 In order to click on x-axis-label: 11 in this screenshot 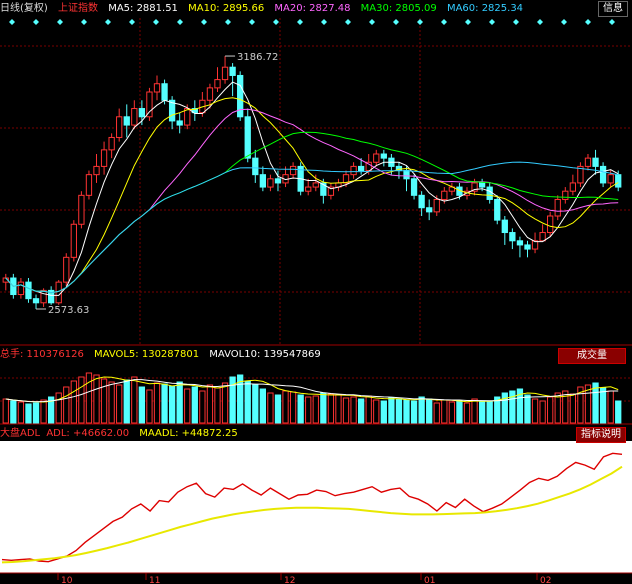, I will do `click(154, 580)`.